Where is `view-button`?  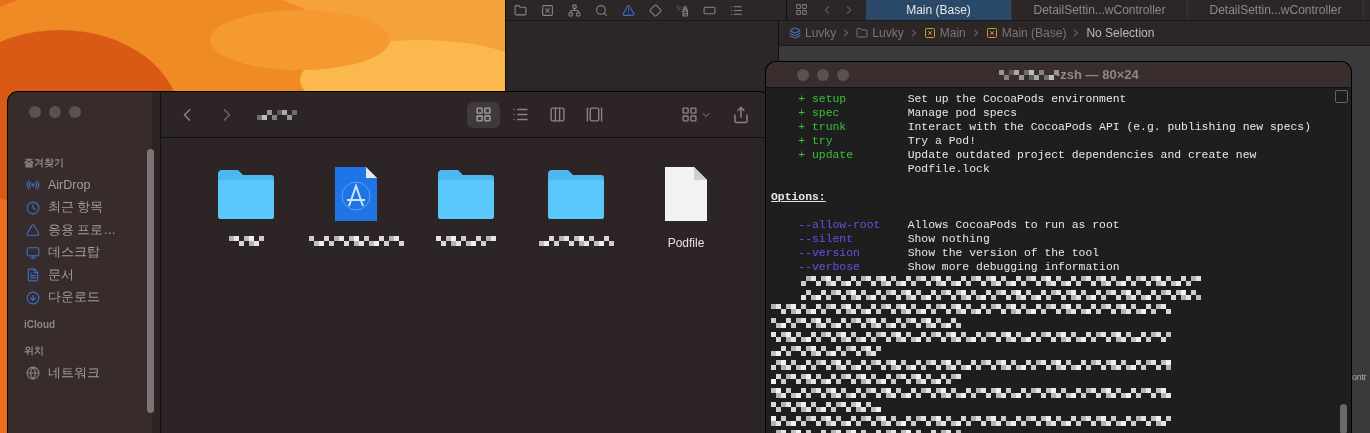
view-button is located at coordinates (483, 114).